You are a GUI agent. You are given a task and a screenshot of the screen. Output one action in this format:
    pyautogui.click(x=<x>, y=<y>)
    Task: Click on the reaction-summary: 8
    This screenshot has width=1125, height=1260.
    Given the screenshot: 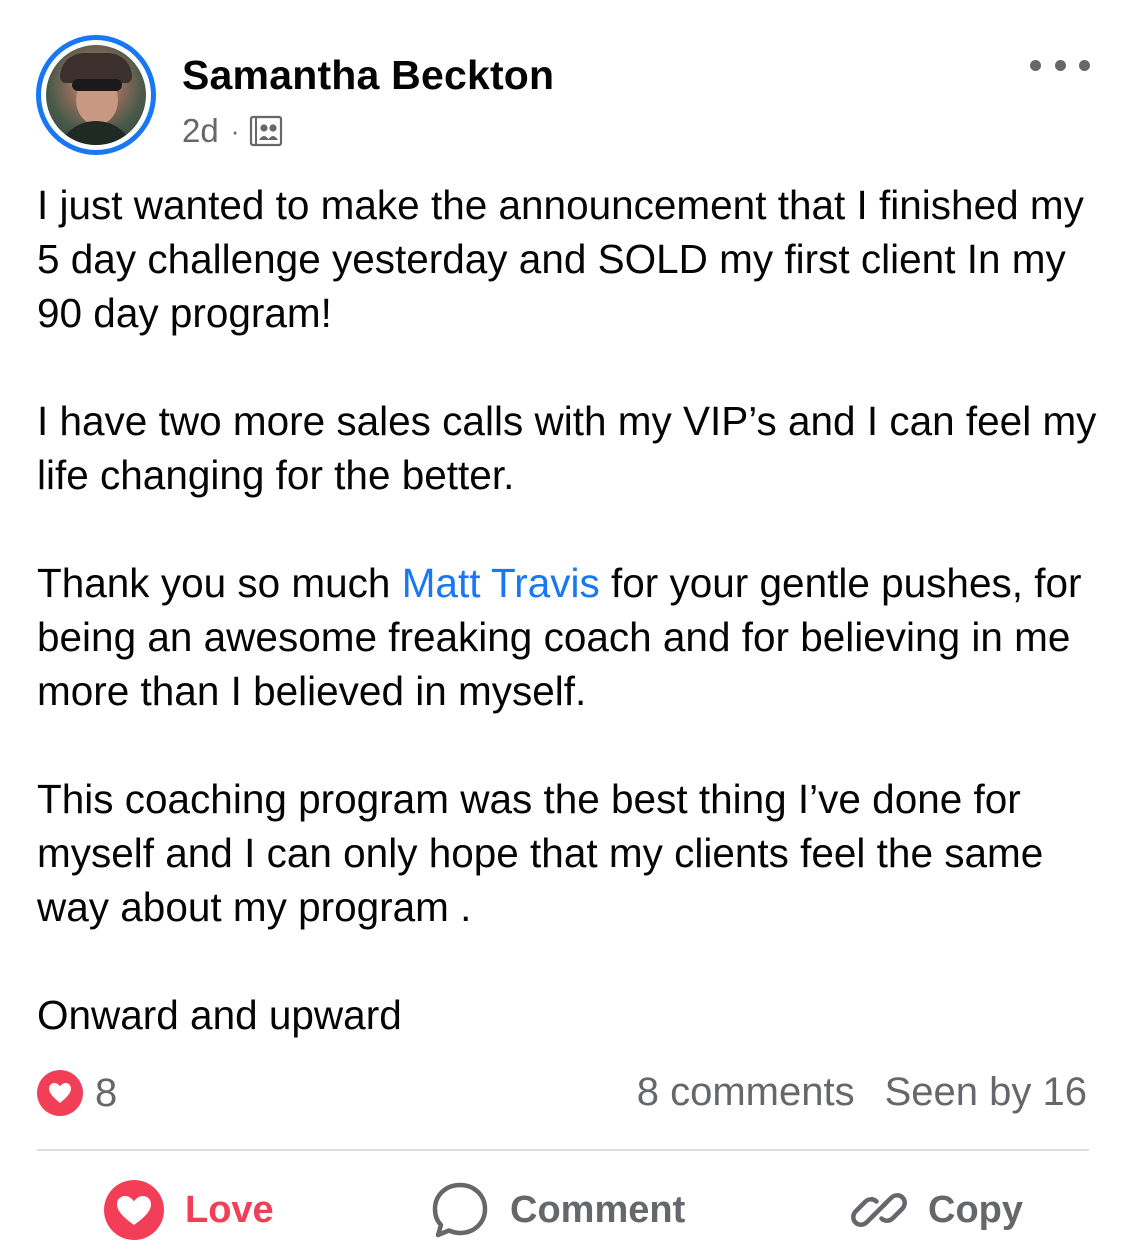 What is the action you would take?
    pyautogui.click(x=77, y=1093)
    